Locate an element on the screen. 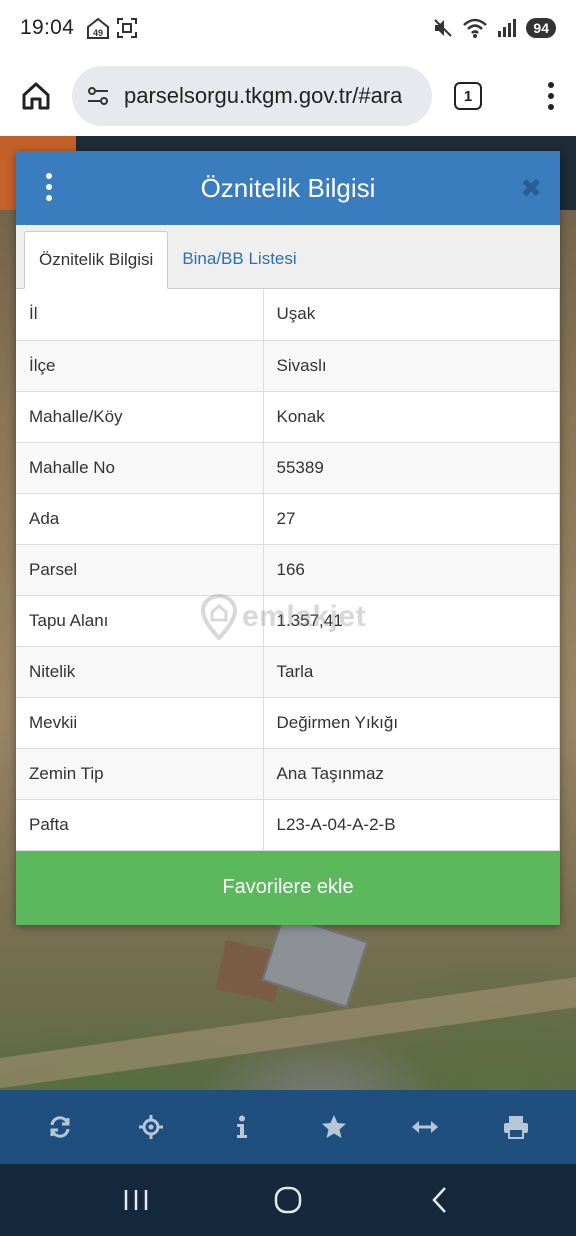 The width and height of the screenshot is (576, 1236). map-building is located at coordinates (315, 961).